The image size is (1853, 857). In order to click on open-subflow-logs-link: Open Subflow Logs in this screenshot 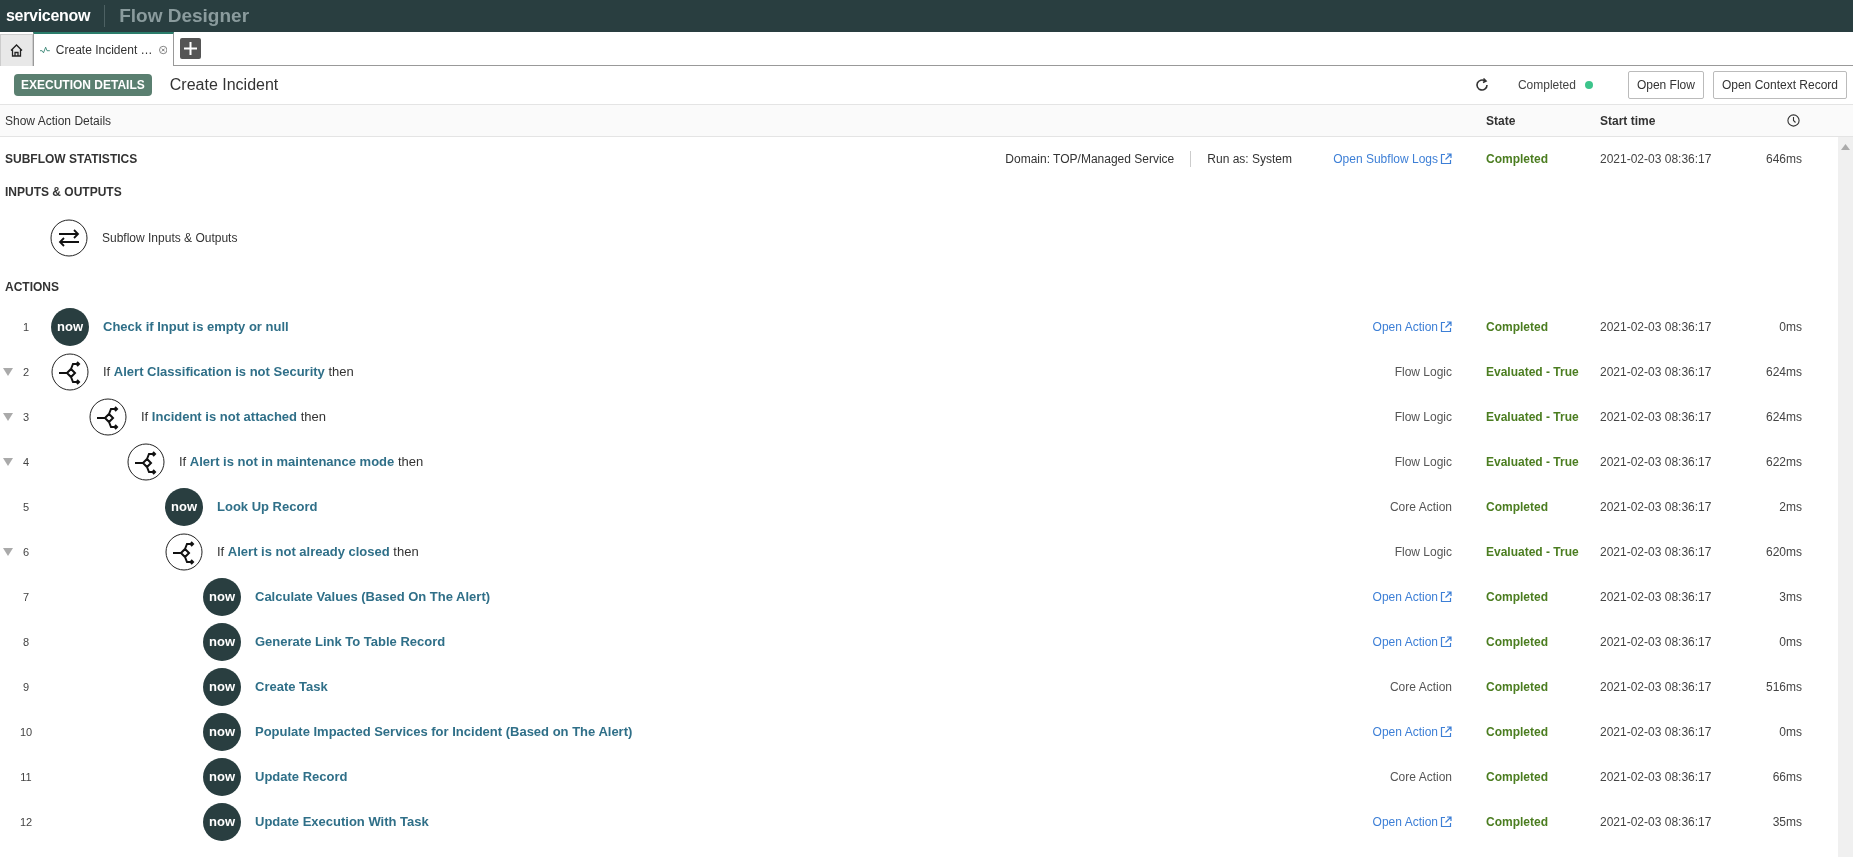, I will do `click(1409, 159)`.